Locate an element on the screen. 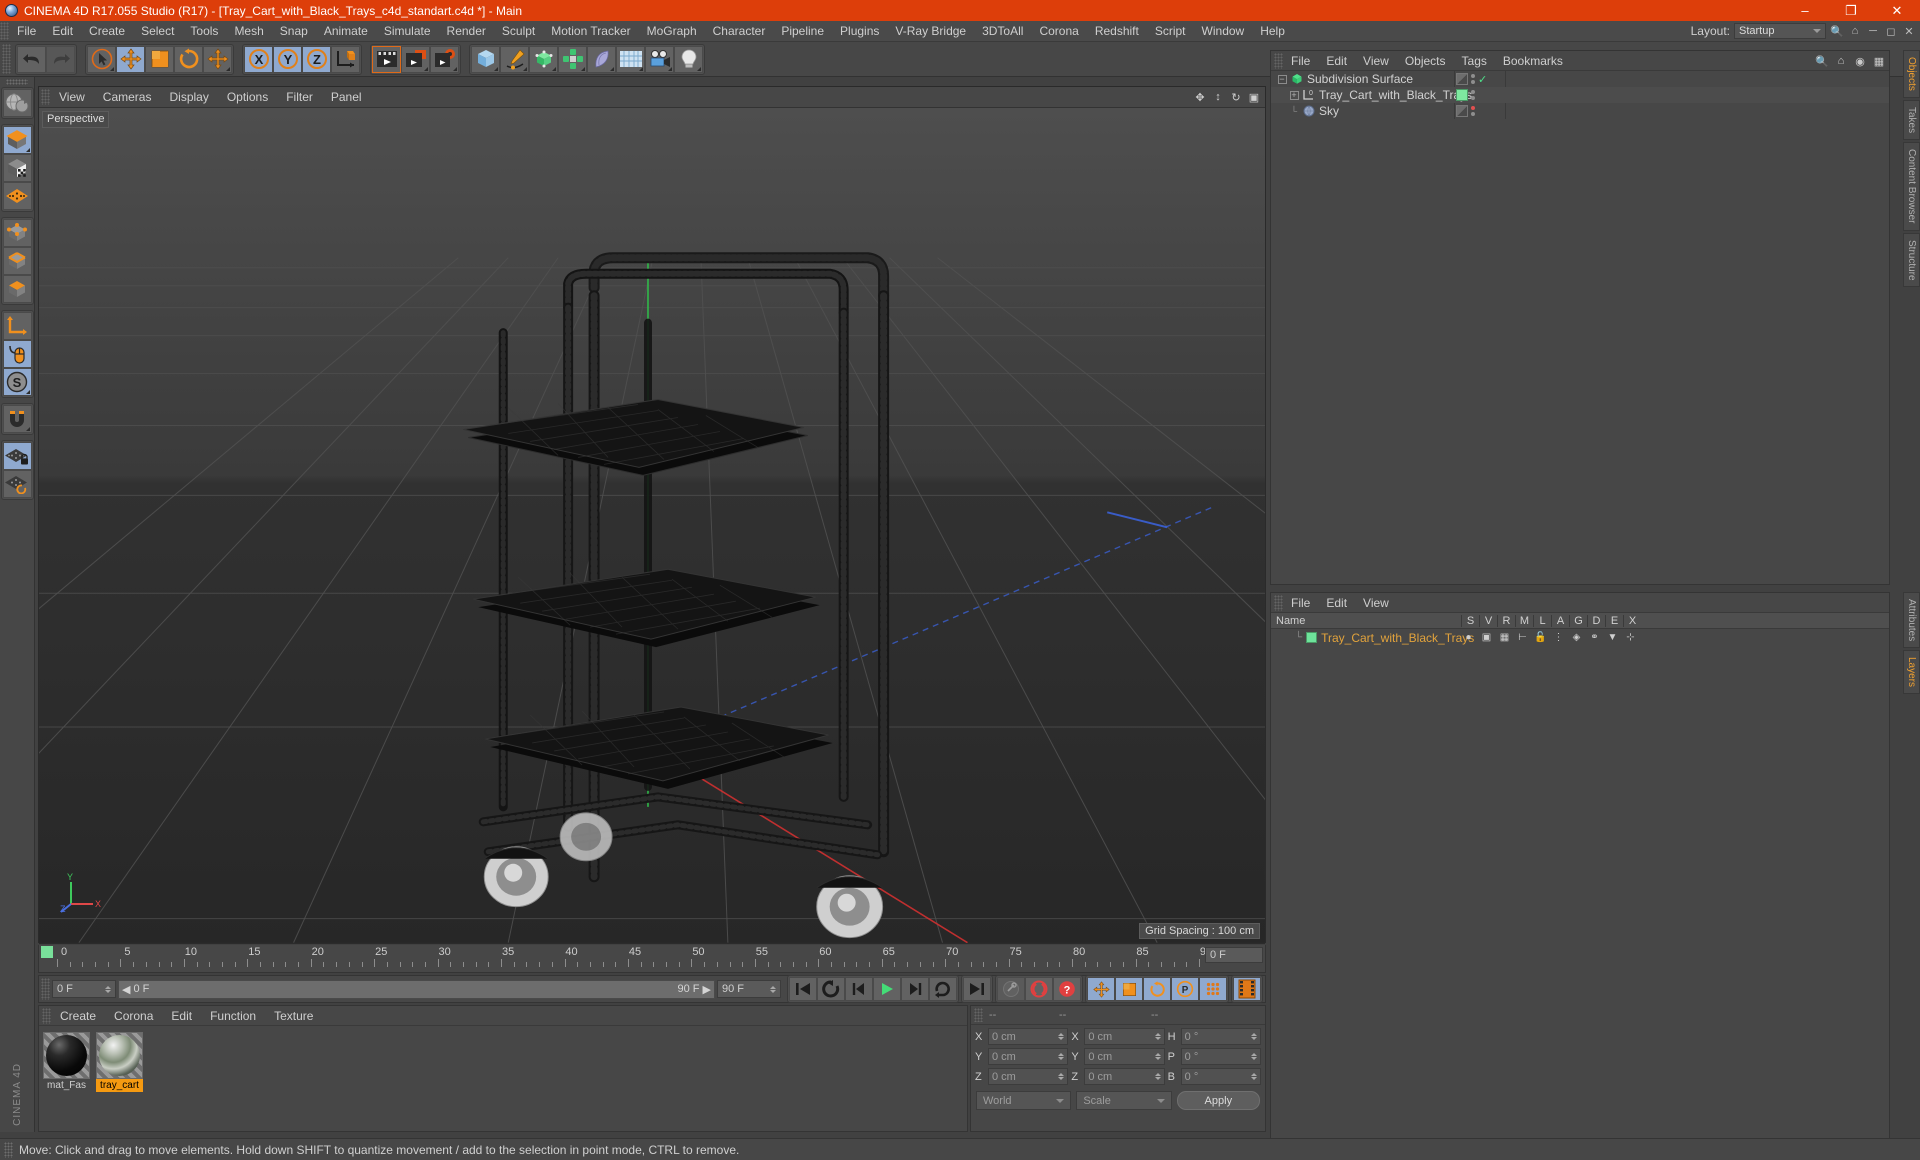 Image resolution: width=1920 pixels, height=1160 pixels. layer-menu-edit: Edit is located at coordinates (1336, 603).